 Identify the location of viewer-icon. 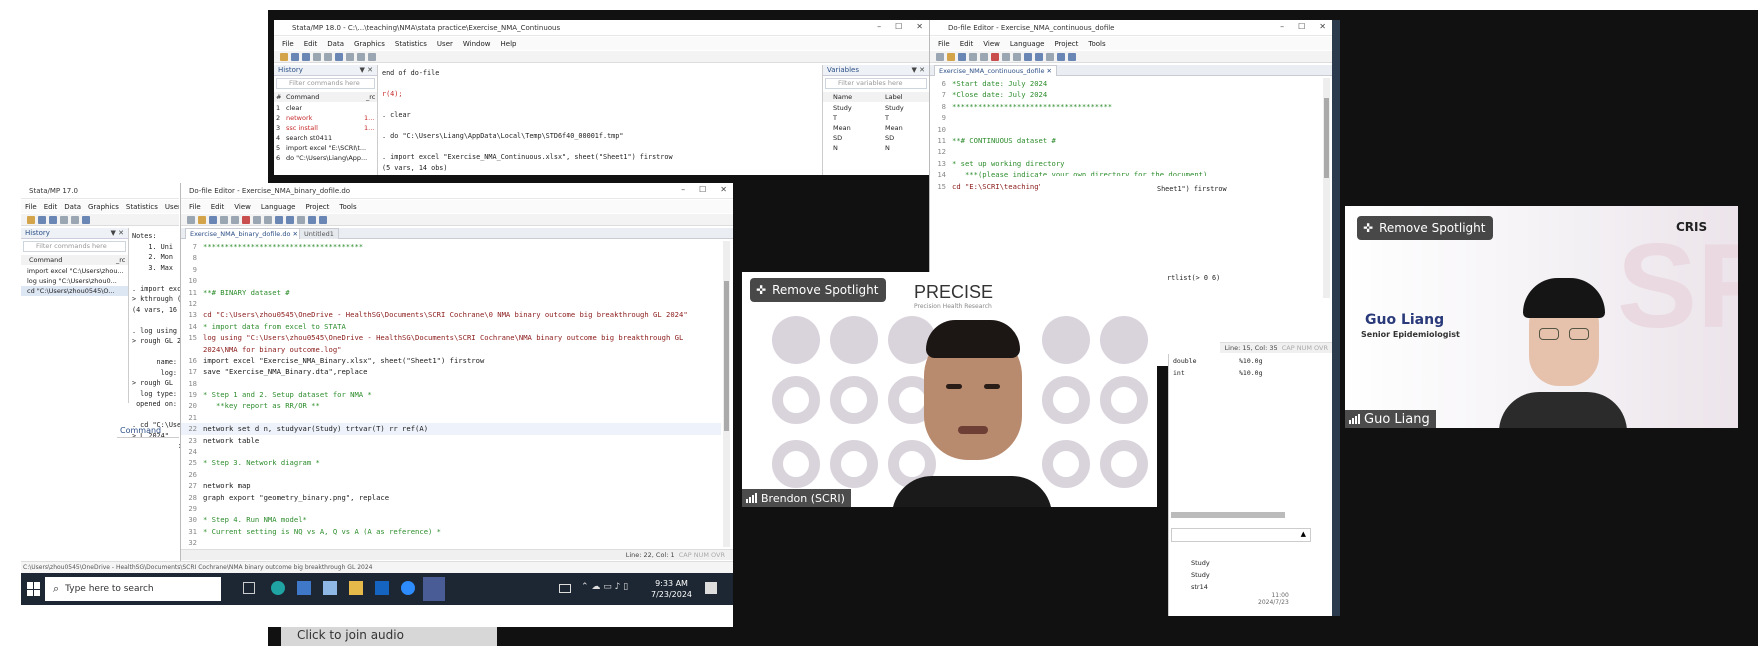
(328, 56).